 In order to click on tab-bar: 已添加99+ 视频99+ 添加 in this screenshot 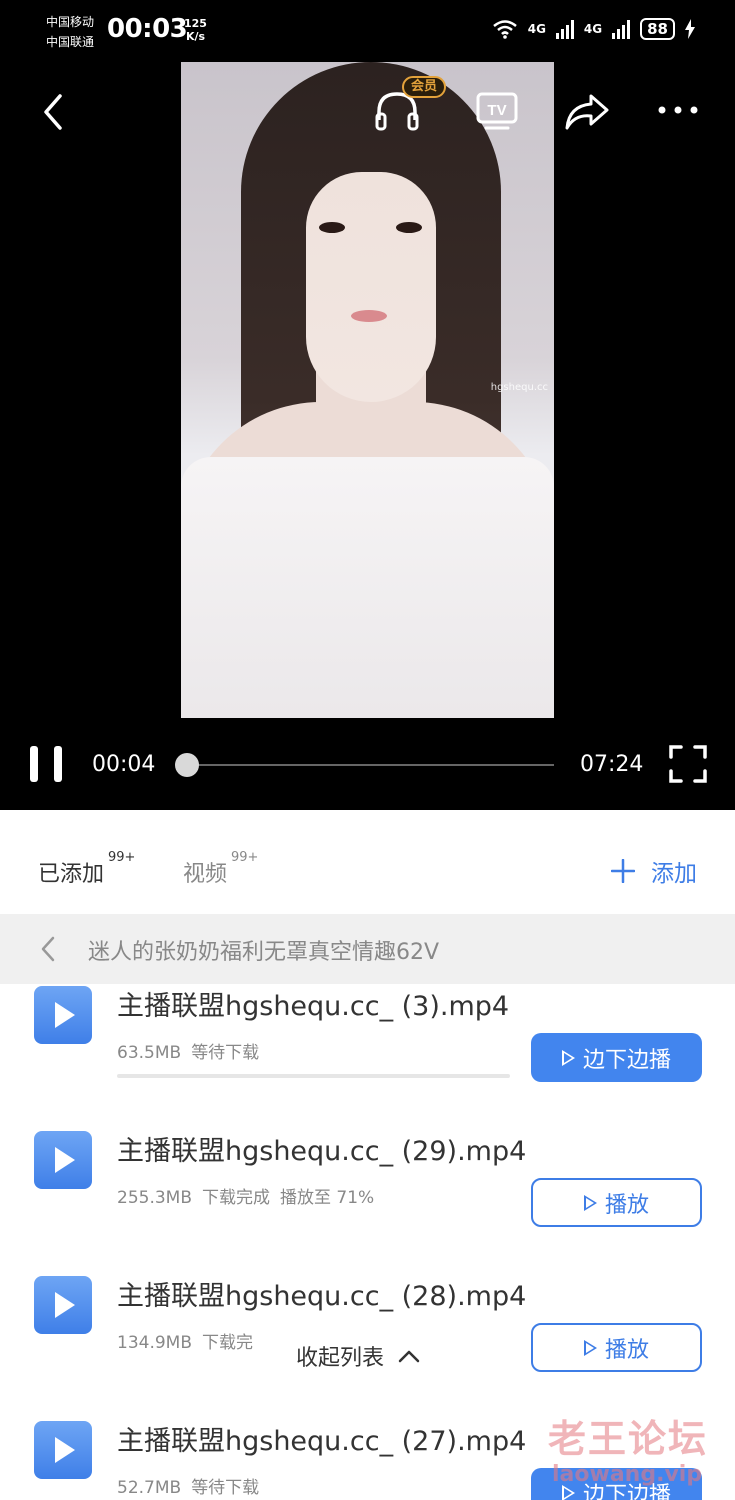, I will do `click(367, 862)`.